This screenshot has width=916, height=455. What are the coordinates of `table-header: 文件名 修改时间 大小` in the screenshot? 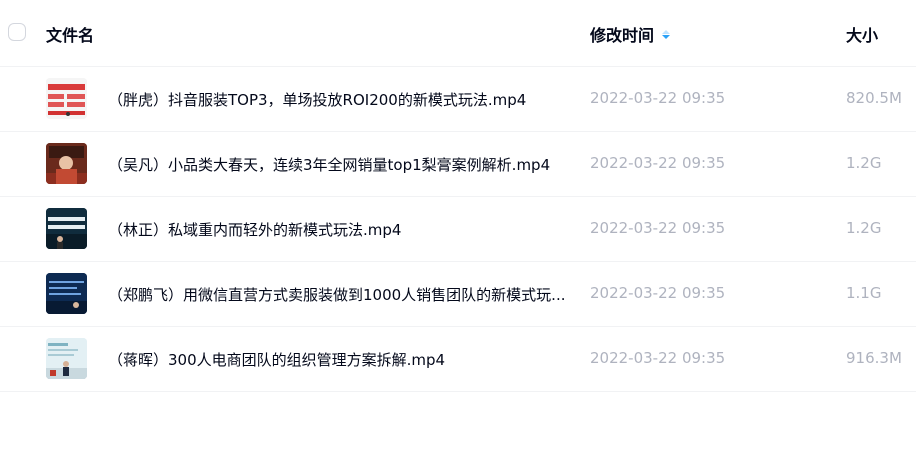 It's located at (458, 33).